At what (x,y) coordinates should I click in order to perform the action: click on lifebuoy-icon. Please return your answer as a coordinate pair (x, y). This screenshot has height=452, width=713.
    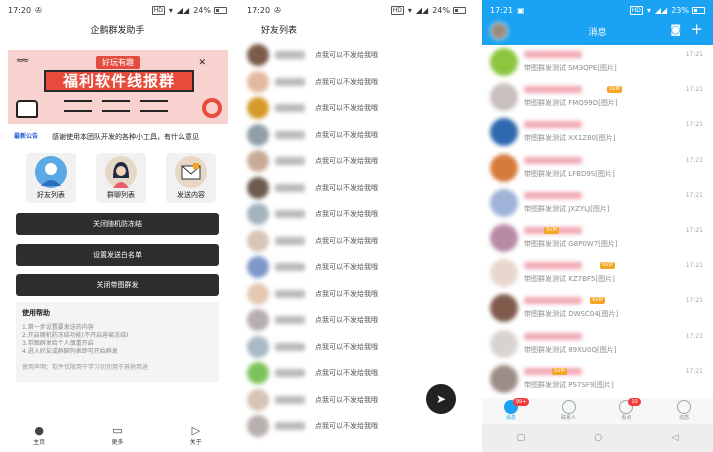
    Looking at the image, I should click on (212, 108).